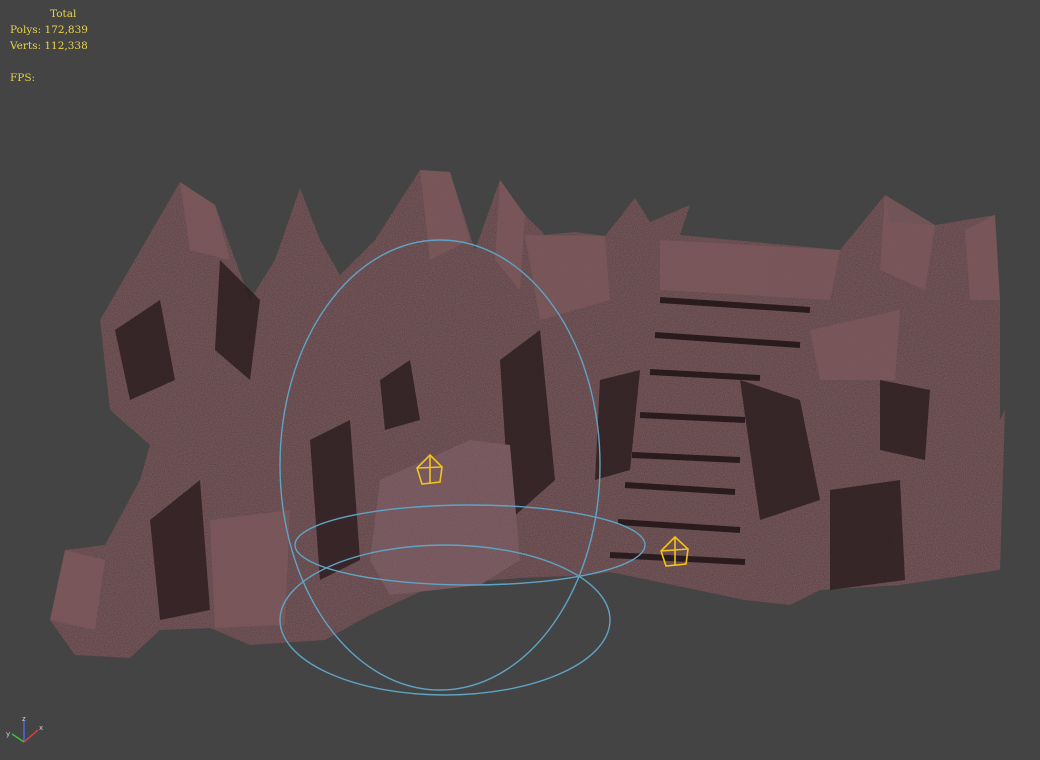  I want to click on axis-y-line, so click(18, 738).